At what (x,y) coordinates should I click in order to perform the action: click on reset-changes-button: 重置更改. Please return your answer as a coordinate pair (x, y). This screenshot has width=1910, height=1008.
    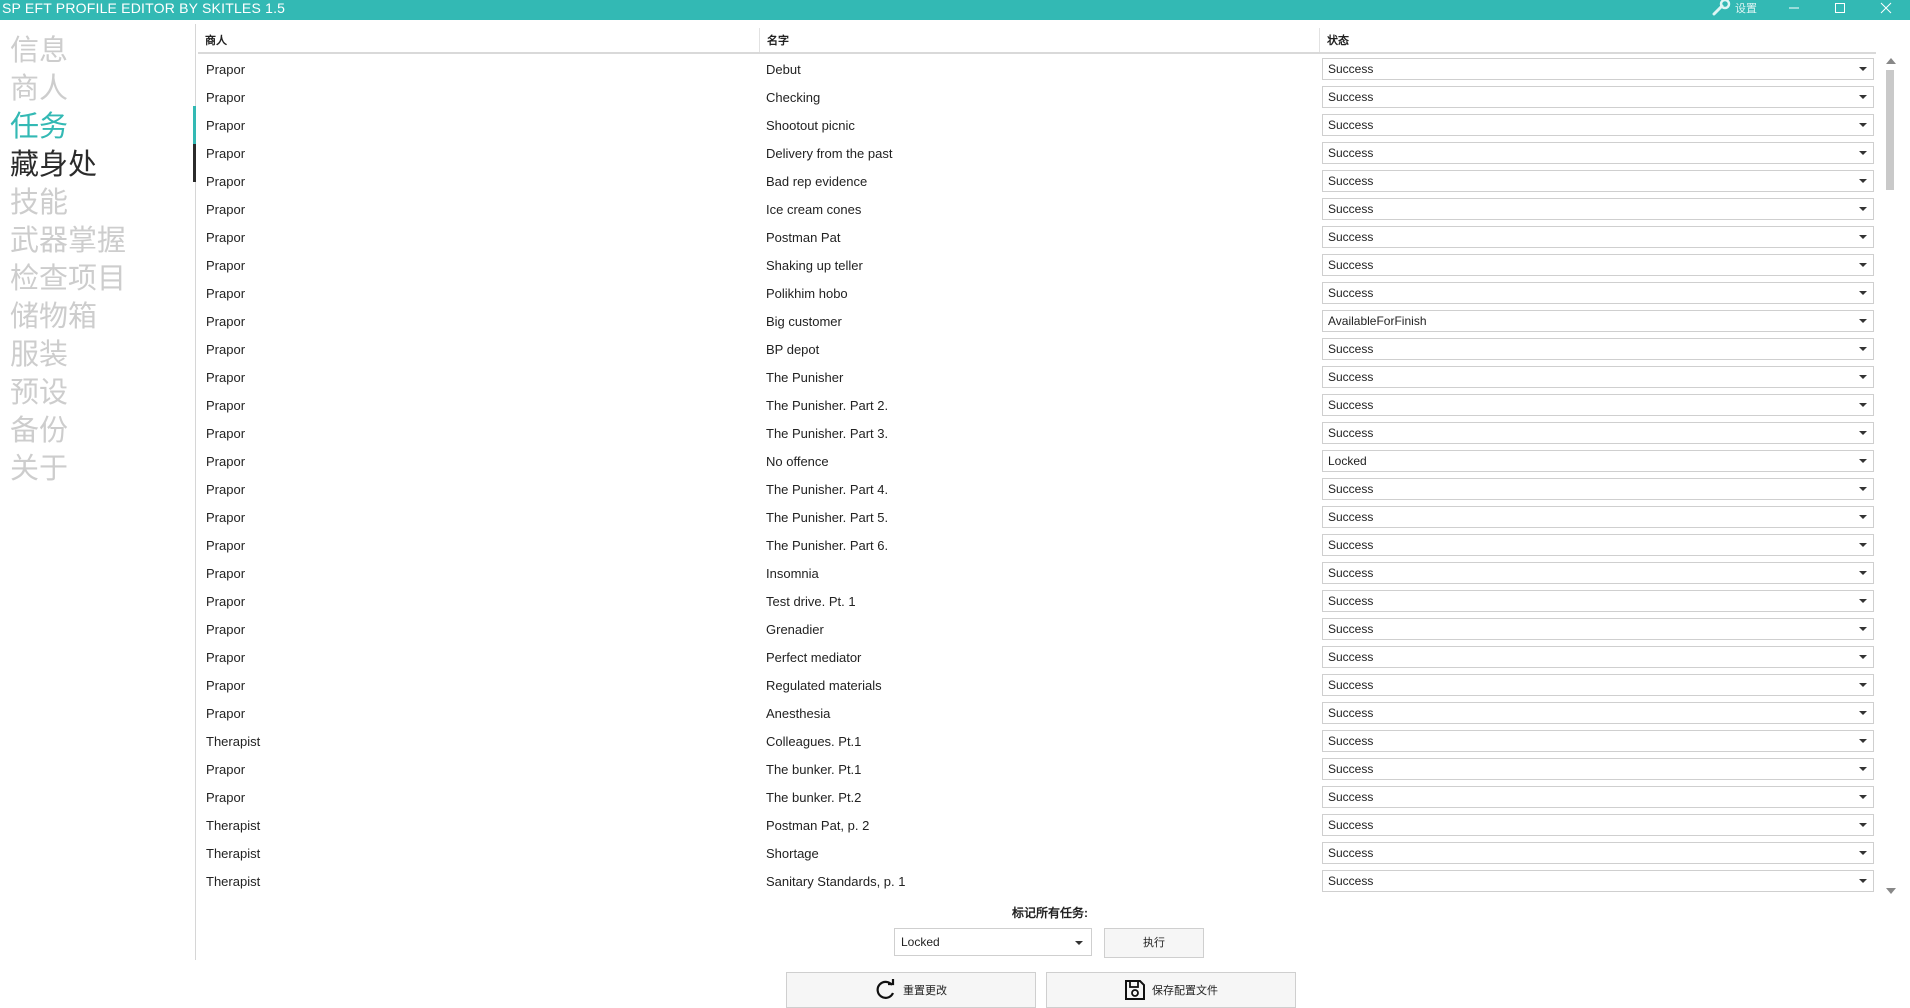
    Looking at the image, I should click on (911, 990).